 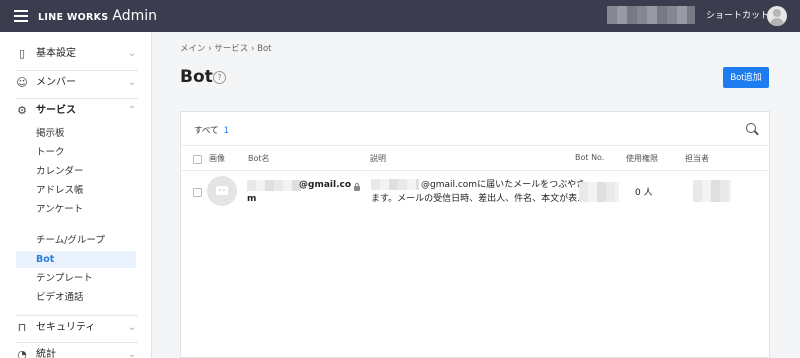 What do you see at coordinates (21, 16) in the screenshot?
I see `menu-icon` at bounding box center [21, 16].